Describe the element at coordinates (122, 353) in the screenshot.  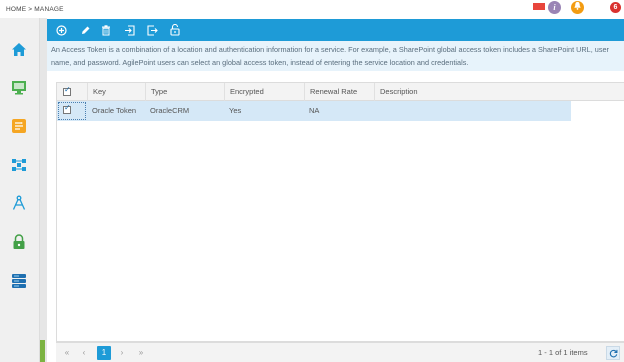
I see `next-page-button: ›` at that location.